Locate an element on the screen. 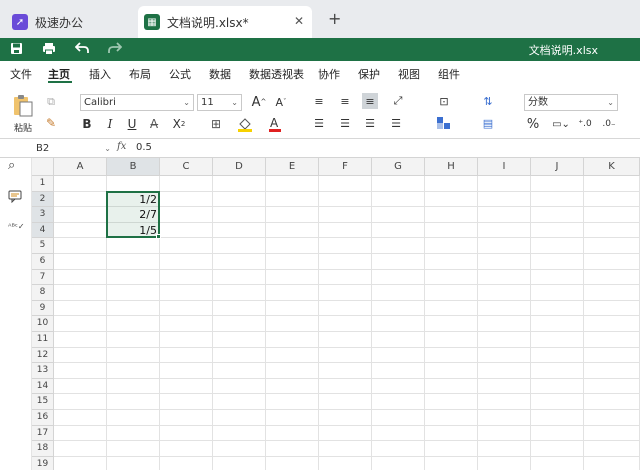  menu-components: 组件 is located at coordinates (449, 74).